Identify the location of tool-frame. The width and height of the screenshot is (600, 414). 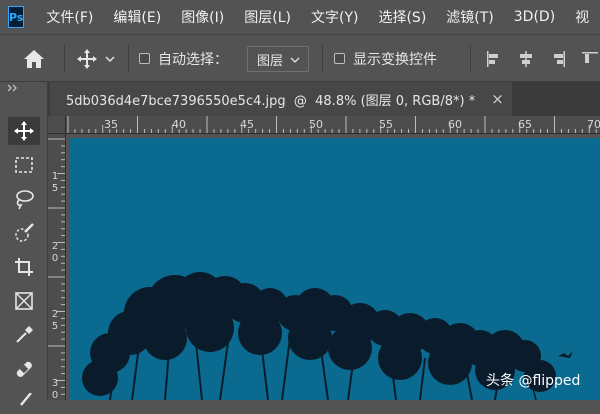
(24, 301).